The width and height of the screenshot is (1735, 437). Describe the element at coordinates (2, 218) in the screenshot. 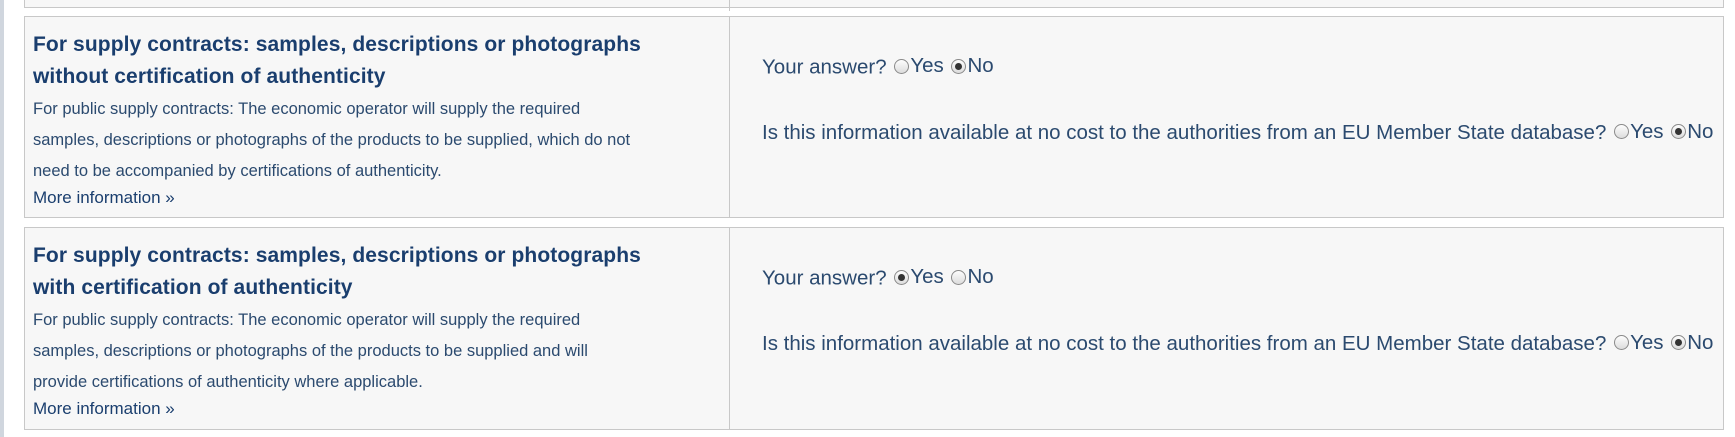

I see `page-left-rule` at that location.